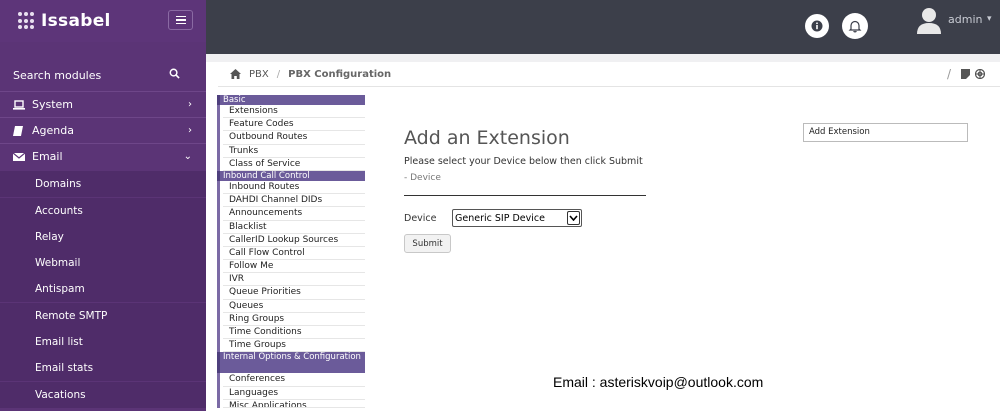  Describe the element at coordinates (929, 20) in the screenshot. I see `avatar` at that location.